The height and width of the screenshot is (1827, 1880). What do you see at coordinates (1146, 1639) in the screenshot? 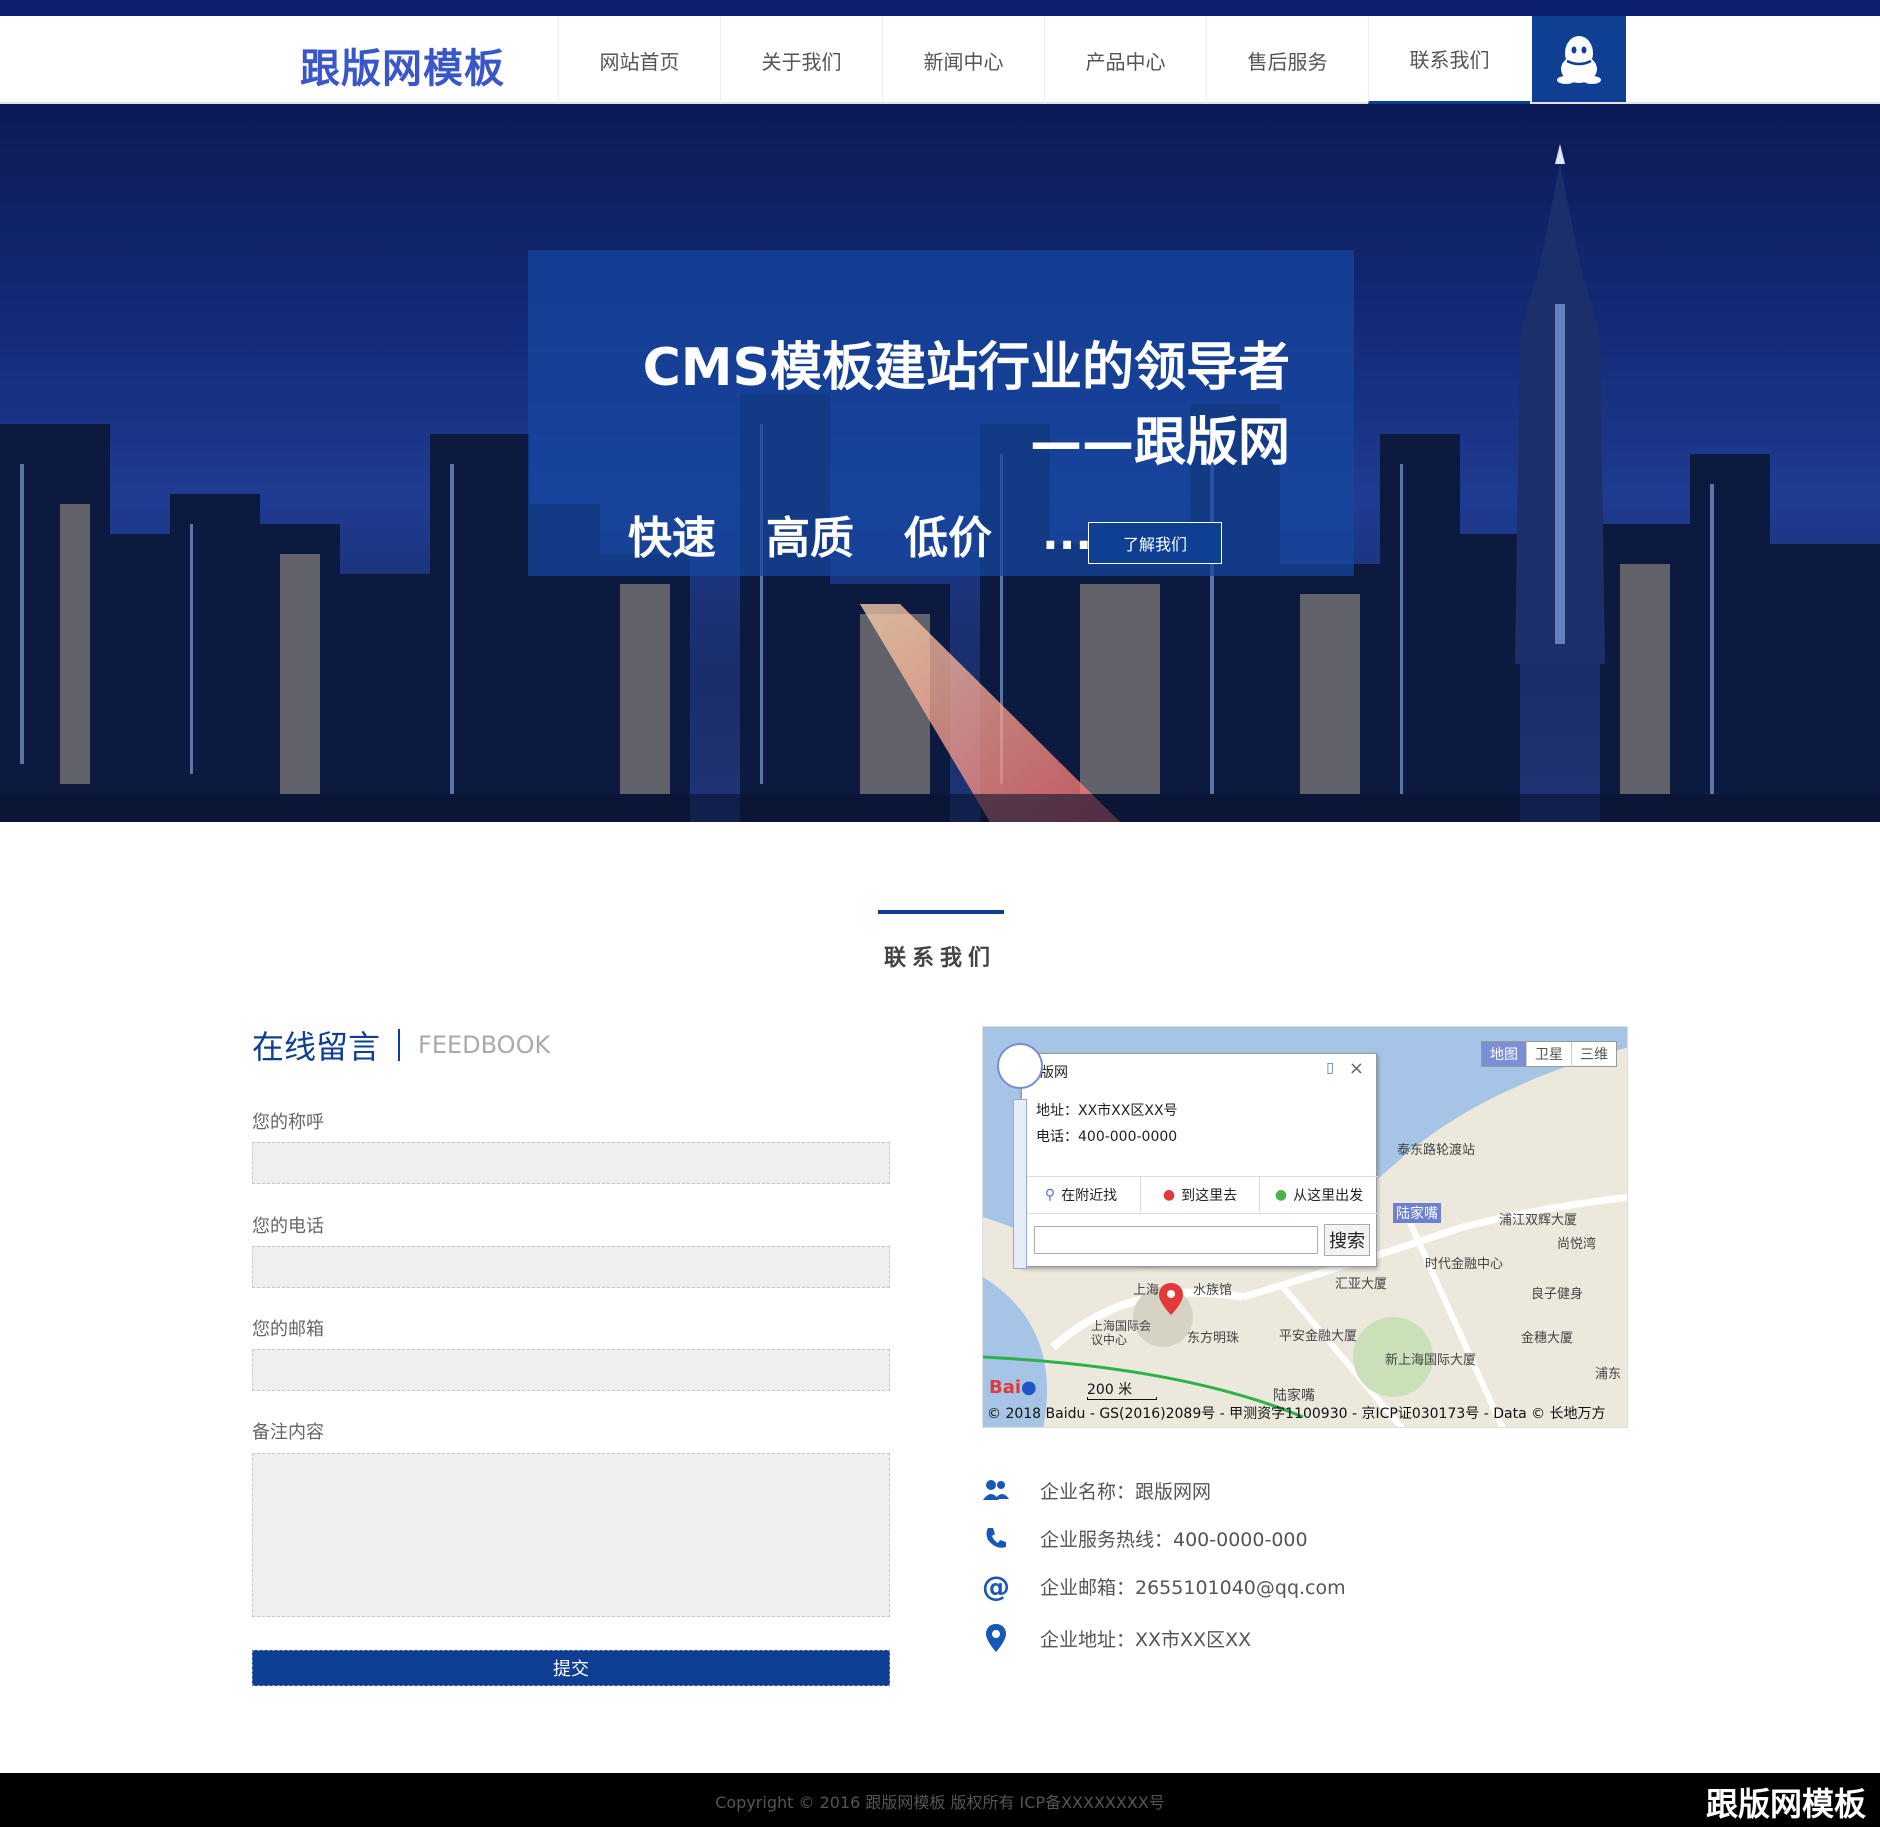
I see `contact-address-text: 企业地址：XX市XX区XX` at bounding box center [1146, 1639].